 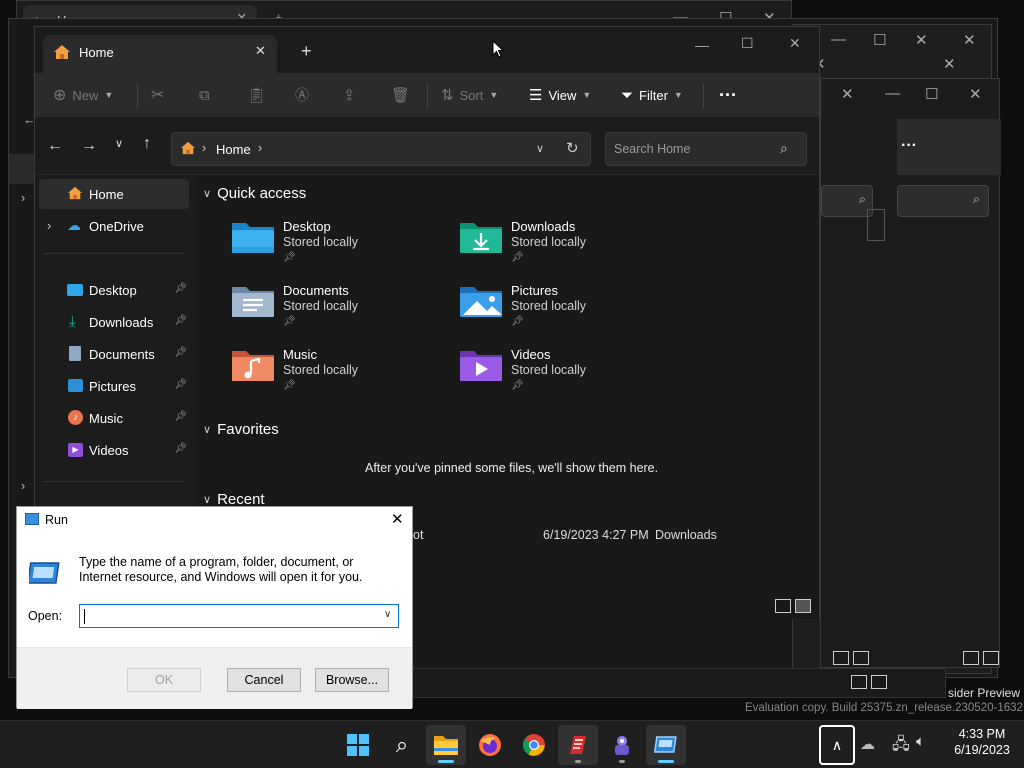 I want to click on search-box: Search Home ⌕, so click(x=706, y=149).